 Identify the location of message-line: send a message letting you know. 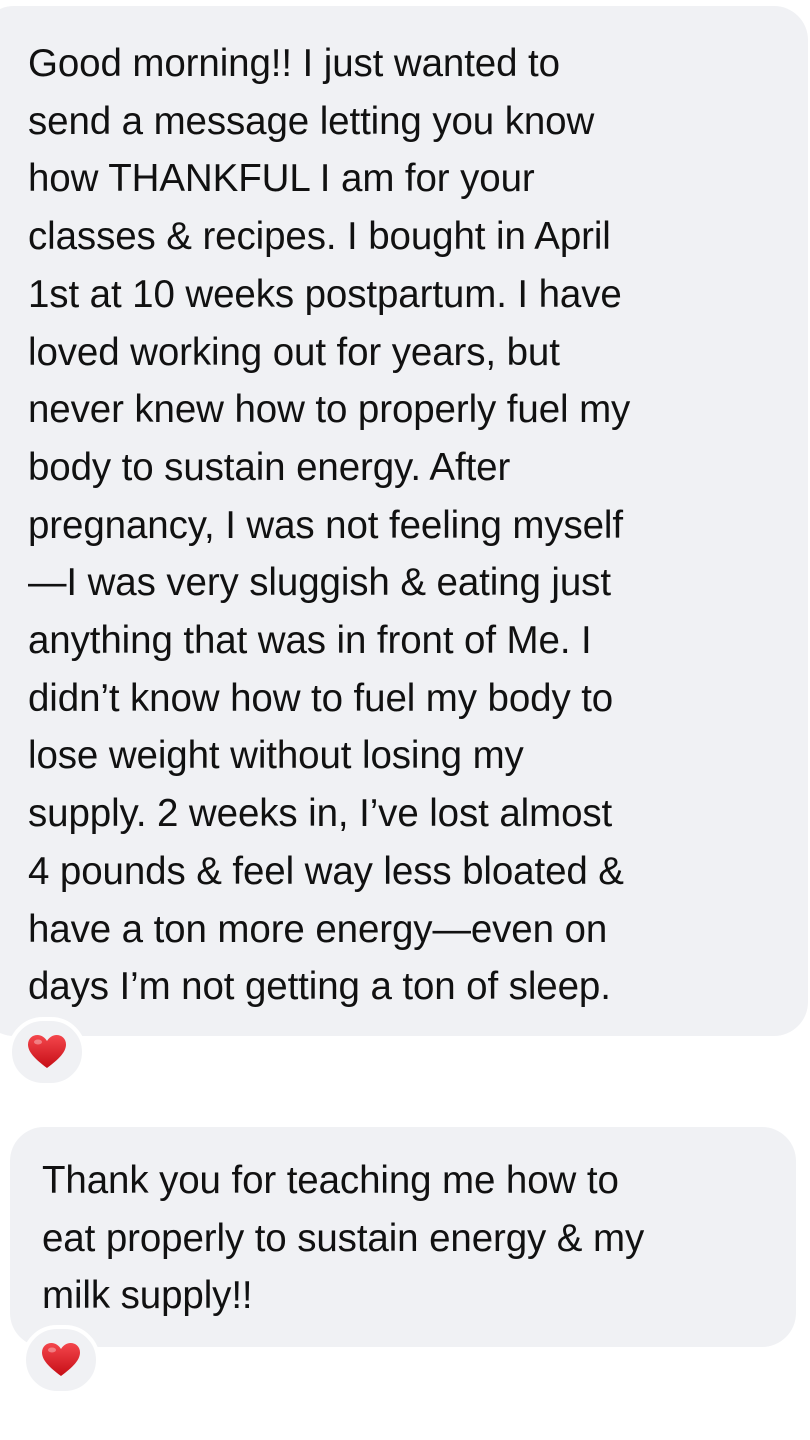
(311, 121).